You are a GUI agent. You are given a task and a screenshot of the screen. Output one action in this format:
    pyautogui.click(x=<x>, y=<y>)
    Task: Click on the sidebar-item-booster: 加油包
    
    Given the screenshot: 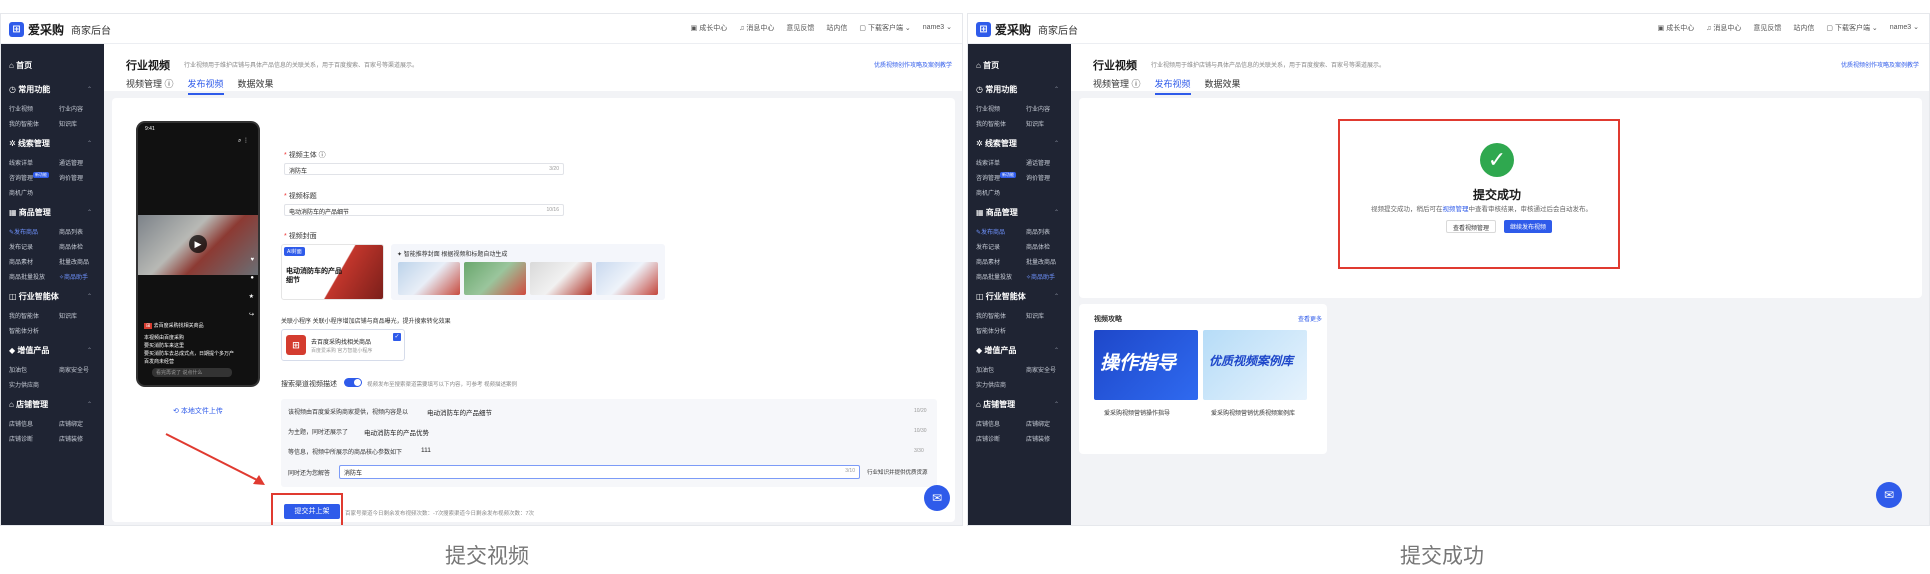 What is the action you would take?
    pyautogui.click(x=18, y=369)
    